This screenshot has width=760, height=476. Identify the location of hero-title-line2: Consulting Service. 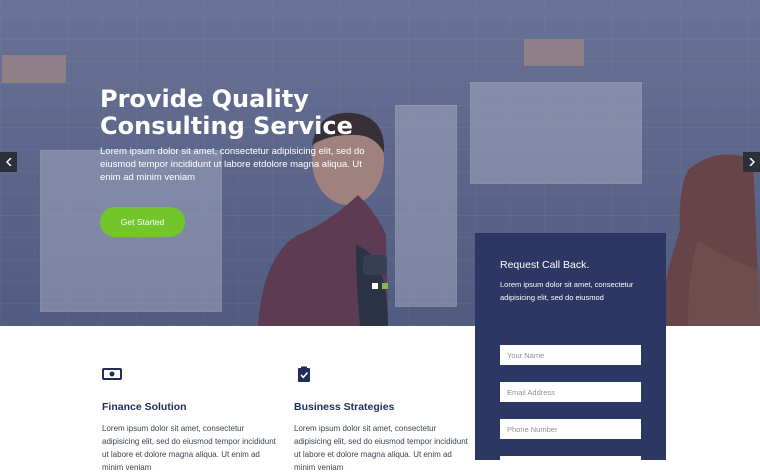
(226, 126).